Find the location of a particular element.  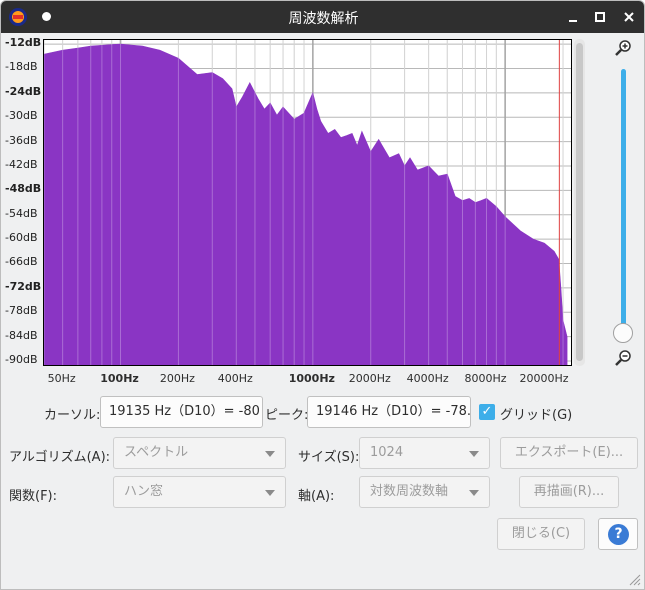

peak-value-field: 19146 Hz（D10）= -78. is located at coordinates (389, 412).